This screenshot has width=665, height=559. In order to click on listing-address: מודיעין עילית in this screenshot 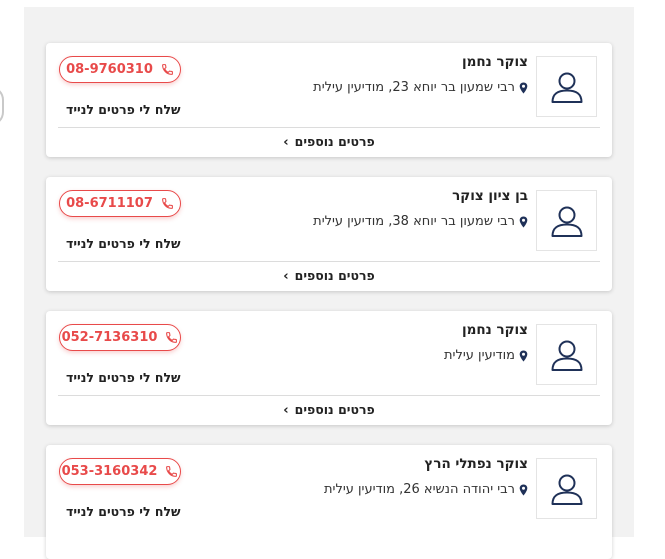, I will do `click(486, 355)`.